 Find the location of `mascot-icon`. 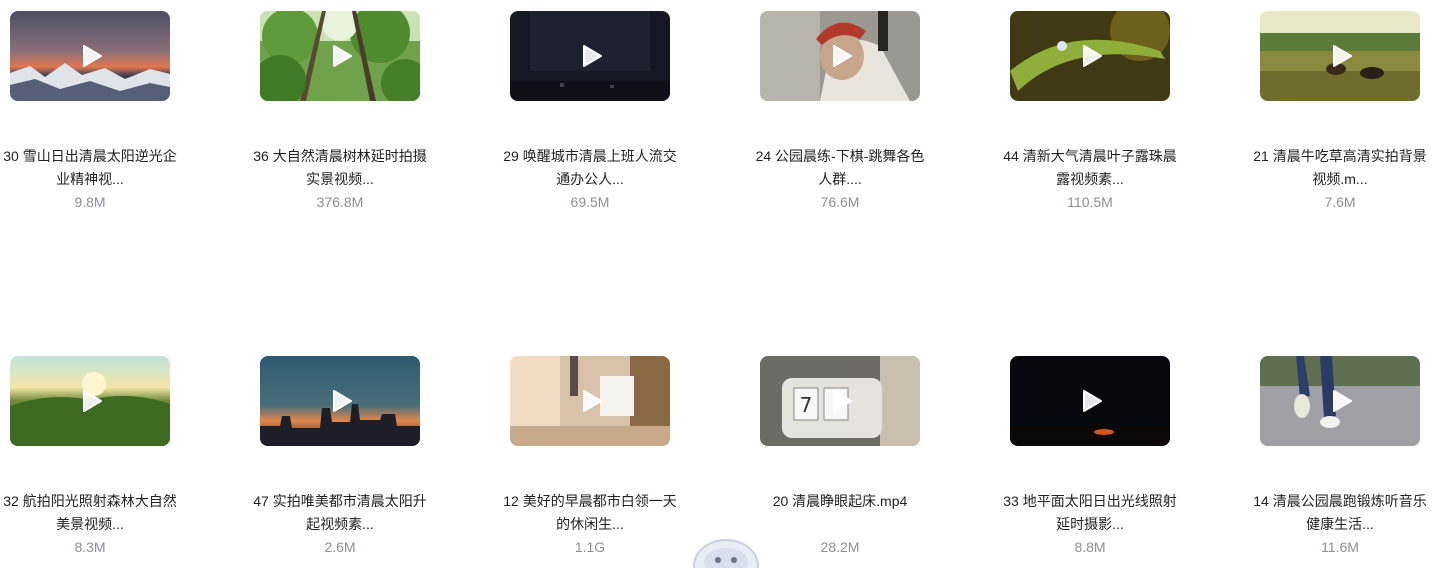

mascot-icon is located at coordinates (726, 552).